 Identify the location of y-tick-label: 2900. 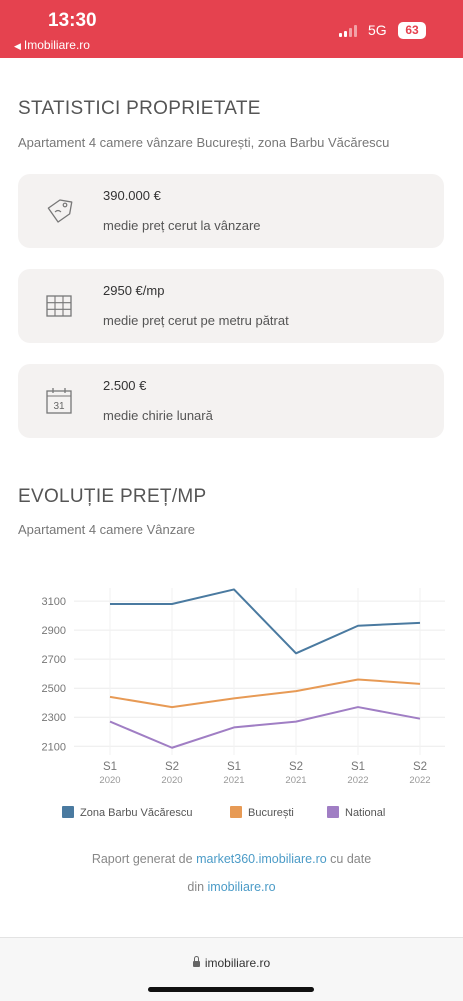
(54, 631).